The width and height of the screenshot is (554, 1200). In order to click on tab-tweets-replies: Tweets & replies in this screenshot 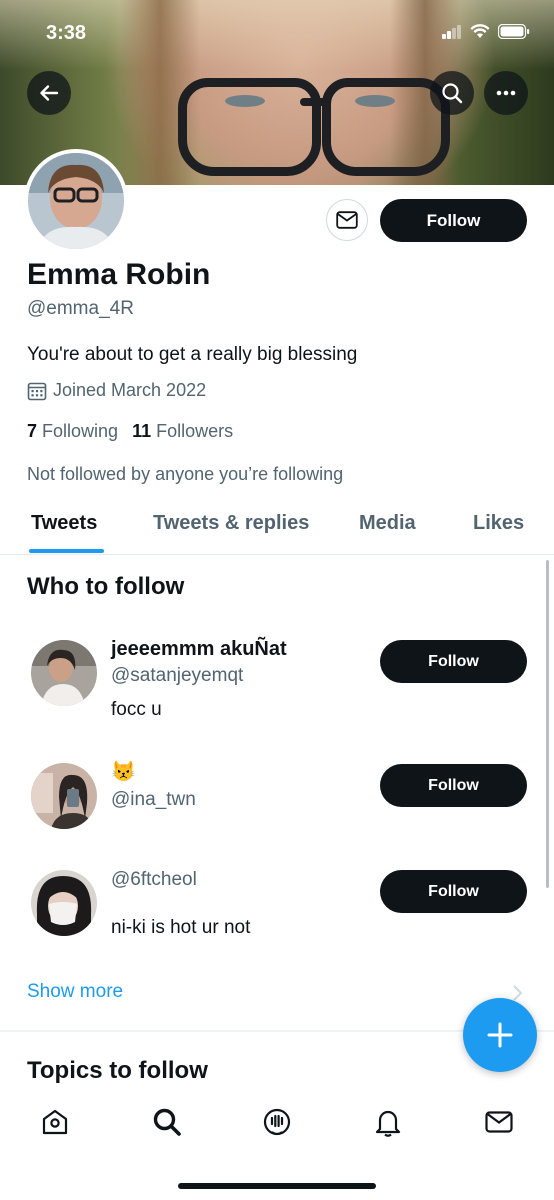, I will do `click(231, 523)`.